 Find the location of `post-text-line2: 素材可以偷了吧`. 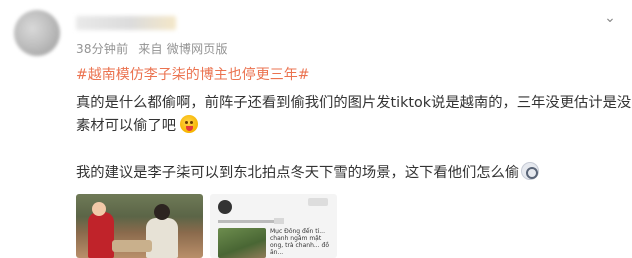

post-text-line2: 素材可以偷了吧 is located at coordinates (137, 126).